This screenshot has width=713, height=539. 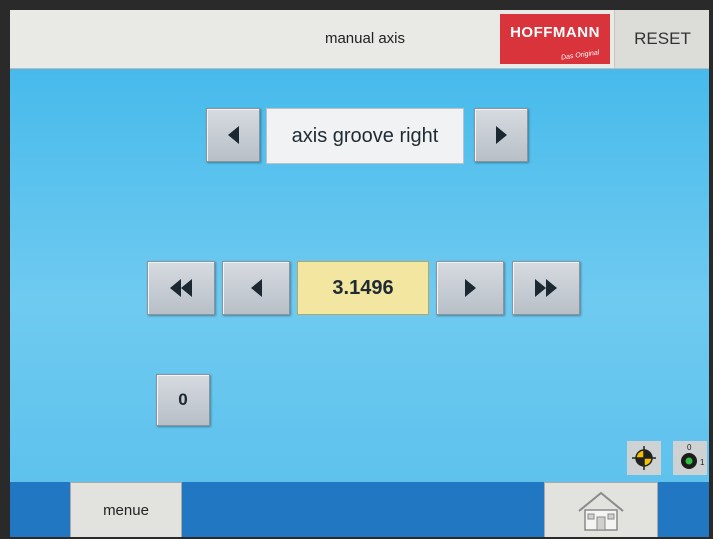 What do you see at coordinates (661, 39) in the screenshot?
I see `reset-button: RESET` at bounding box center [661, 39].